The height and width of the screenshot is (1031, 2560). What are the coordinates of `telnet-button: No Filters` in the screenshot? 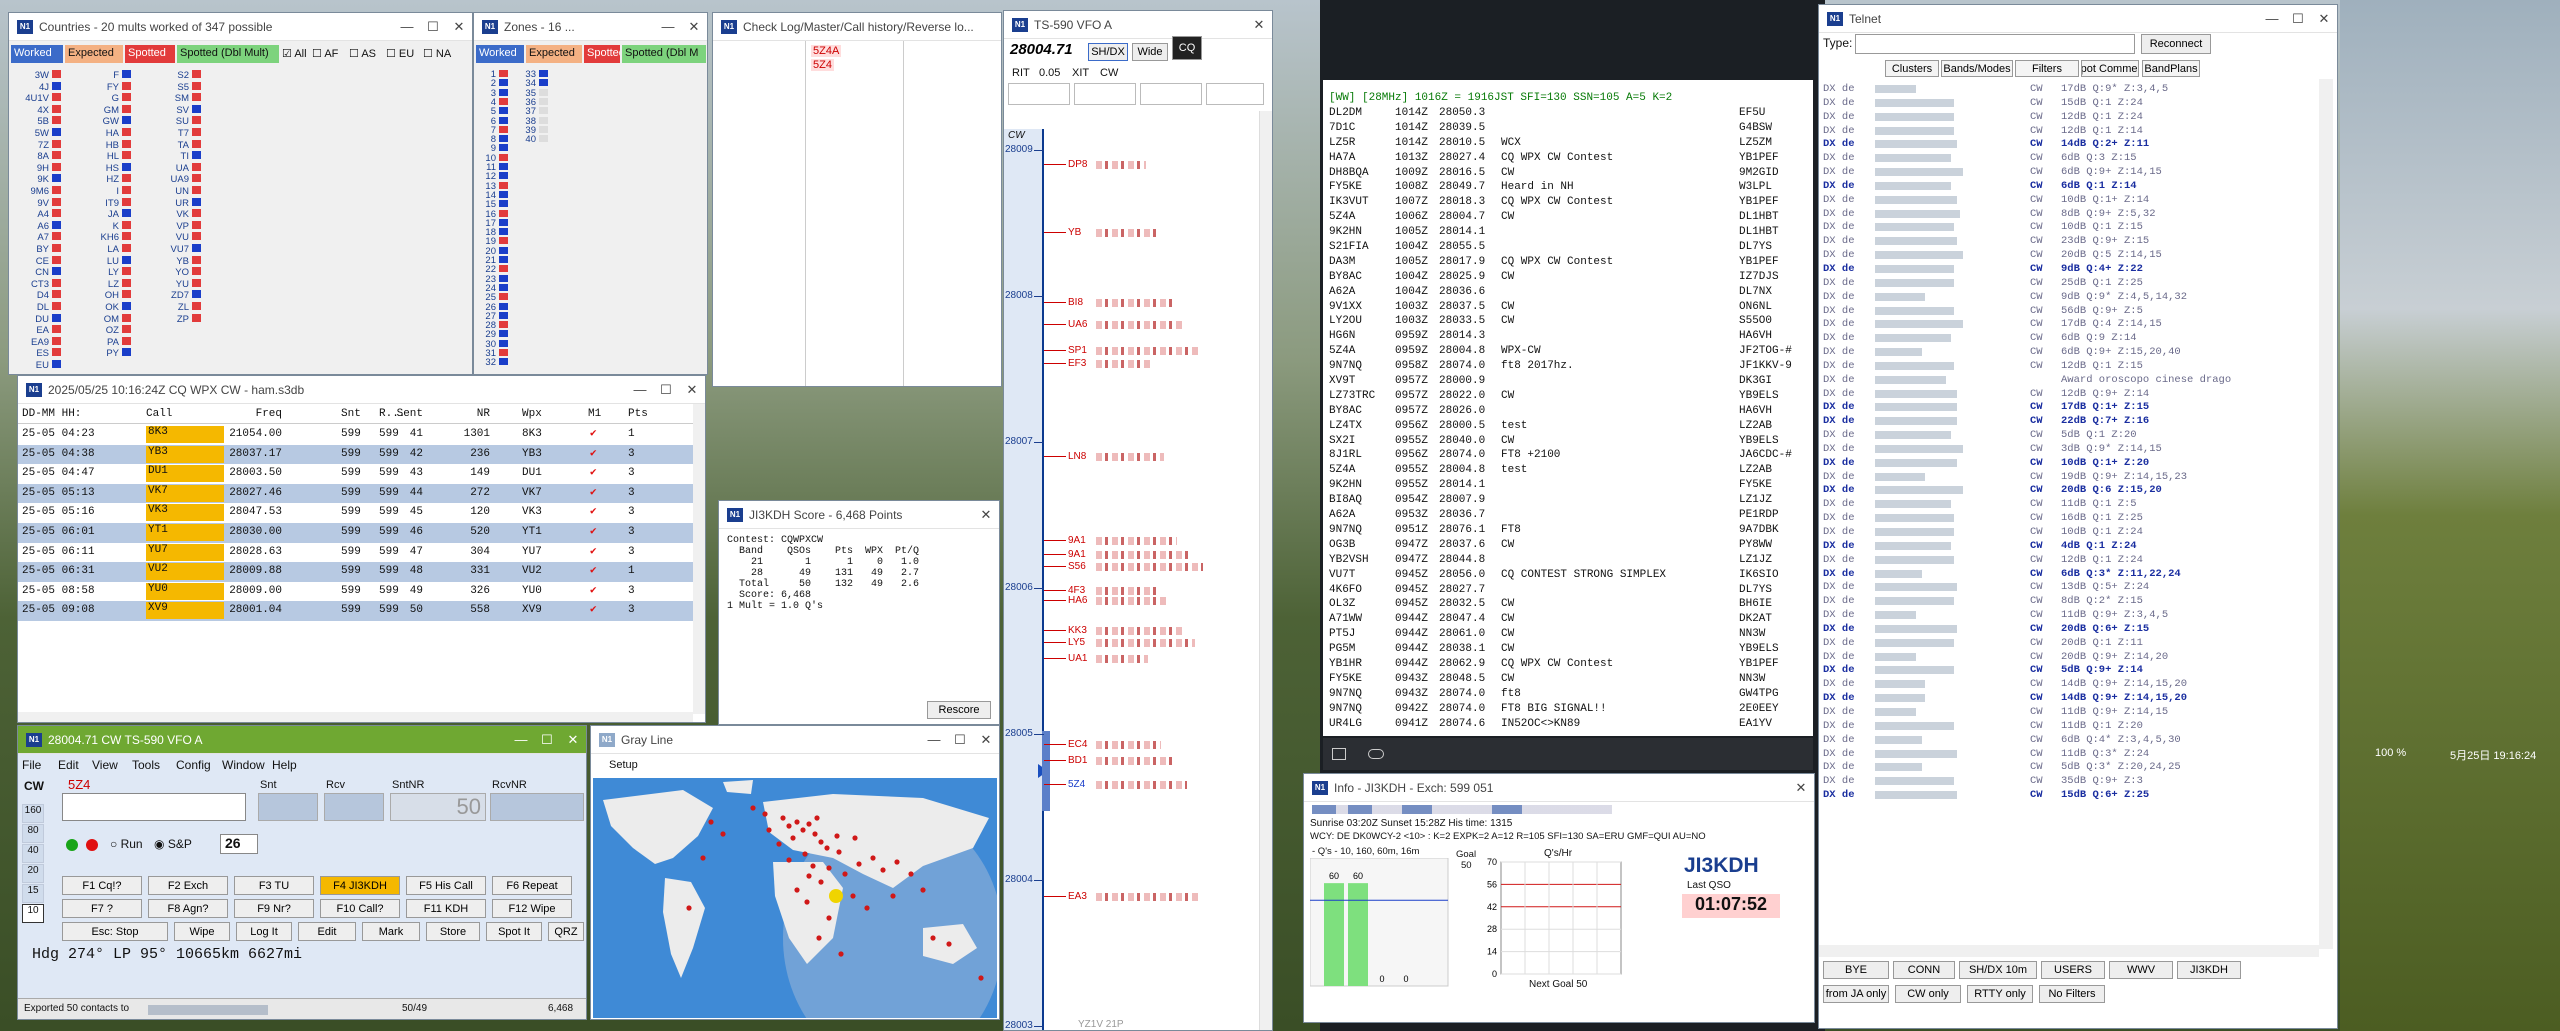 It's located at (2072, 994).